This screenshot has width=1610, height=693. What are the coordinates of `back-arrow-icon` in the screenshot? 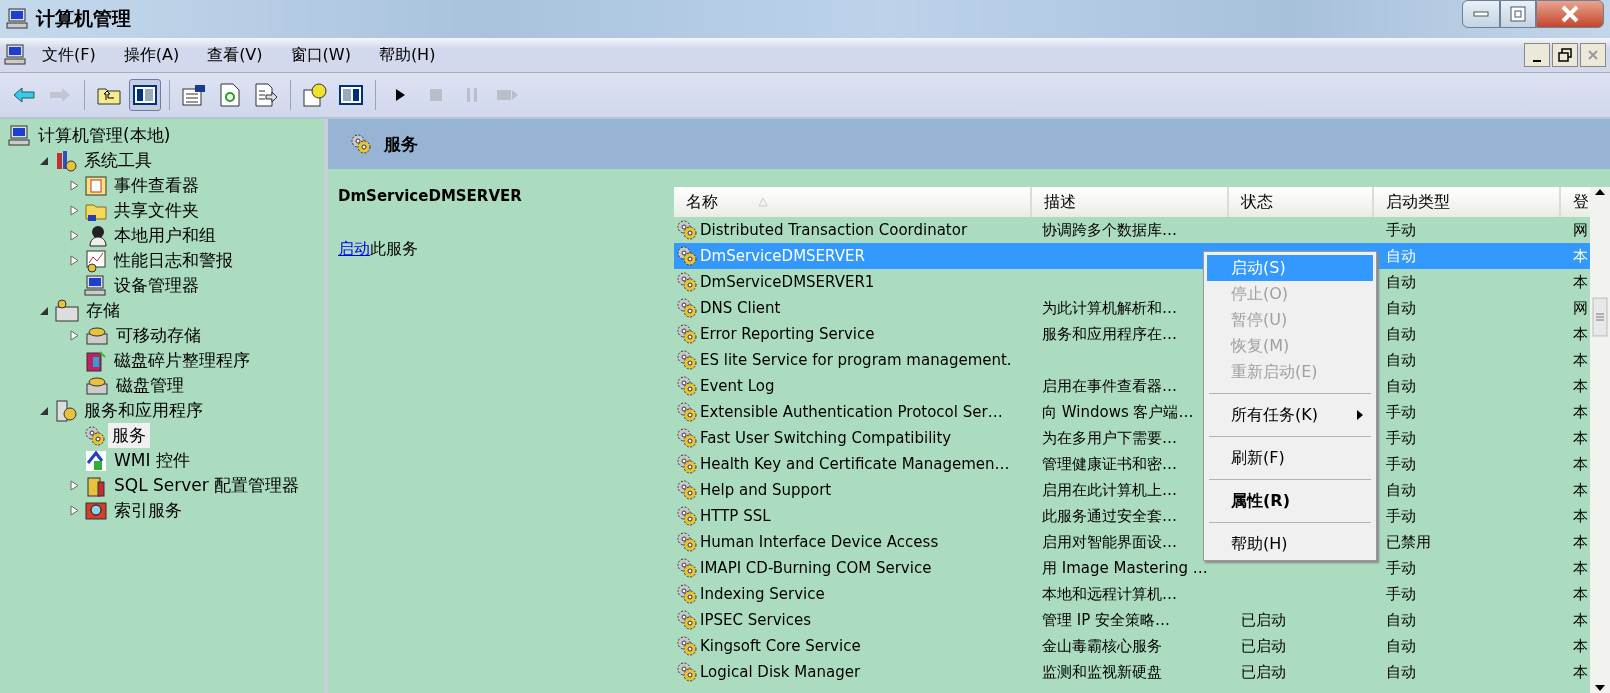 It's located at (24, 95).